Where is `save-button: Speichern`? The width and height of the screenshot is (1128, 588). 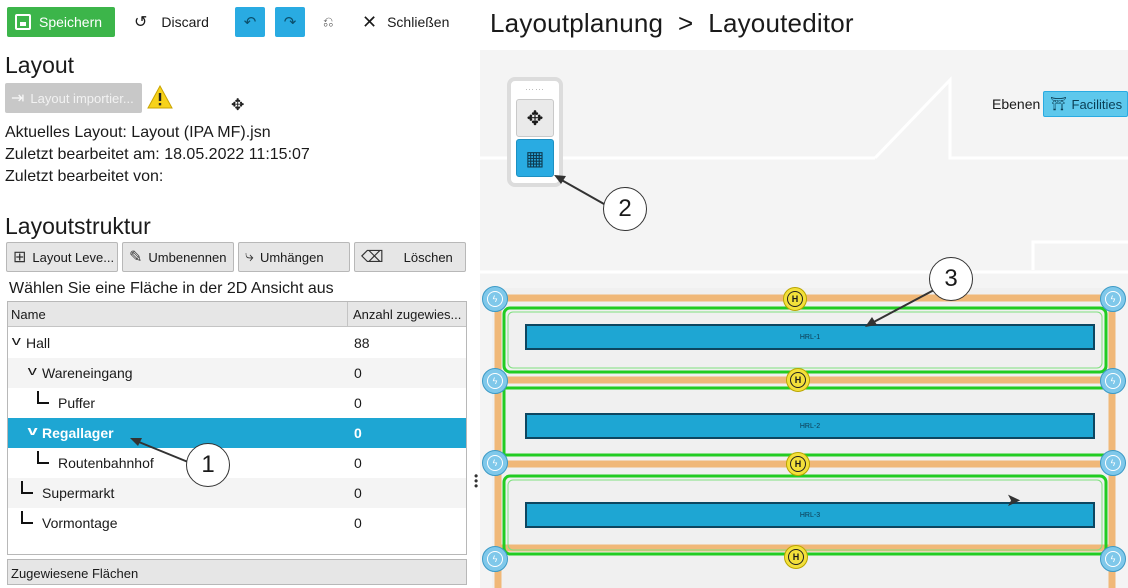
save-button: Speichern is located at coordinates (61, 22).